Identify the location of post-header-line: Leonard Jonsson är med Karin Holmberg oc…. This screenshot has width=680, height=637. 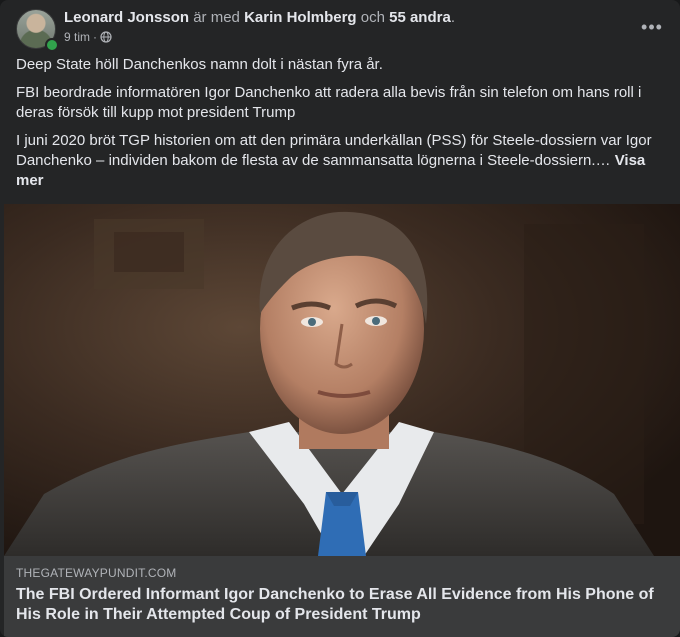
(259, 17).